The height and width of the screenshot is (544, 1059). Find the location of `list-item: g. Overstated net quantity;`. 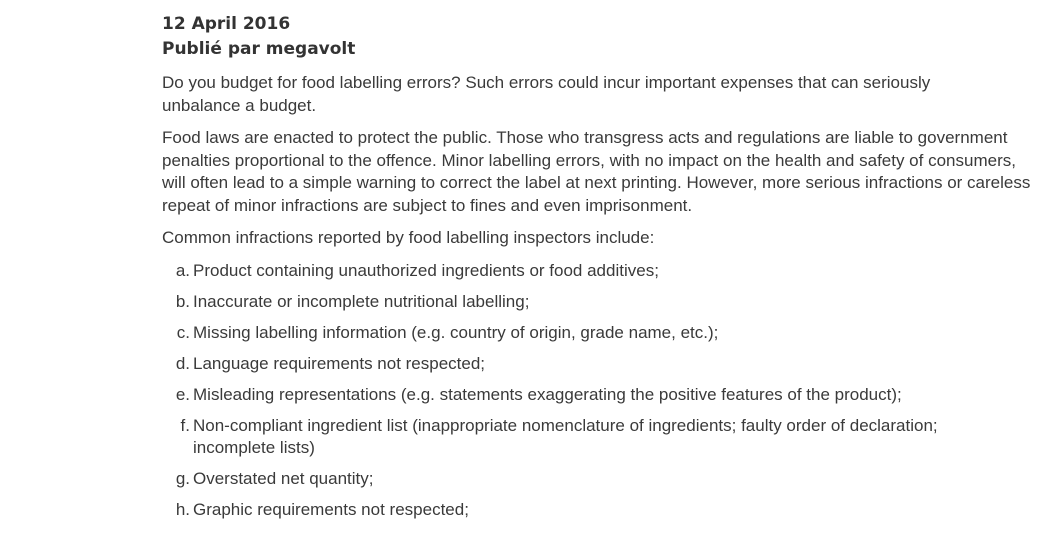

list-item: g. Overstated net quantity; is located at coordinates (602, 479).